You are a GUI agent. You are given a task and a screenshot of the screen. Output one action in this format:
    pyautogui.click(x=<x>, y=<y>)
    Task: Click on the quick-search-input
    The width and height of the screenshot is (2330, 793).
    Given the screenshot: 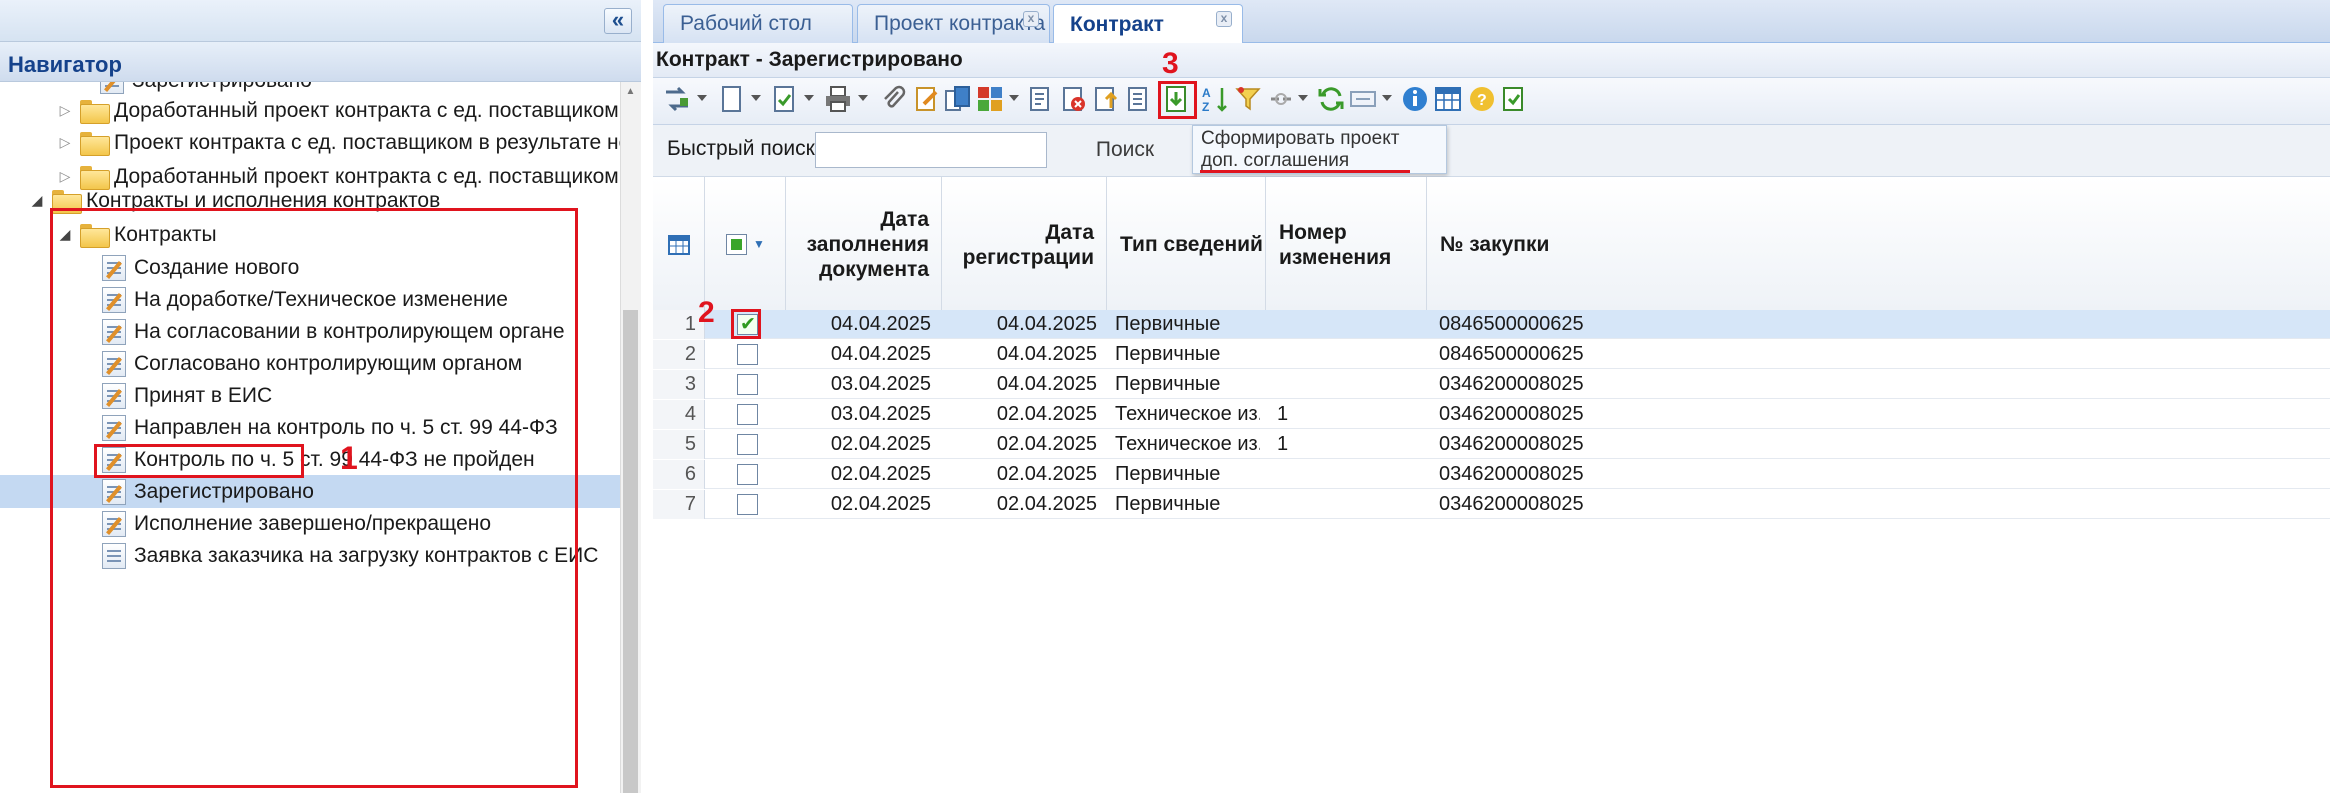 What is the action you would take?
    pyautogui.click(x=931, y=150)
    